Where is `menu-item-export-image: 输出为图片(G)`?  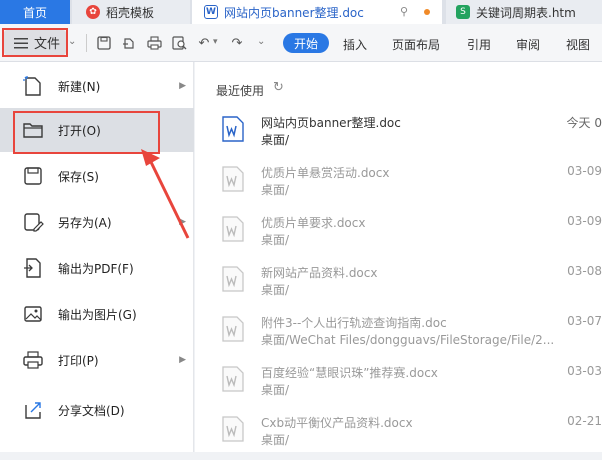 menu-item-export-image: 输出为图片(G) is located at coordinates (97, 314).